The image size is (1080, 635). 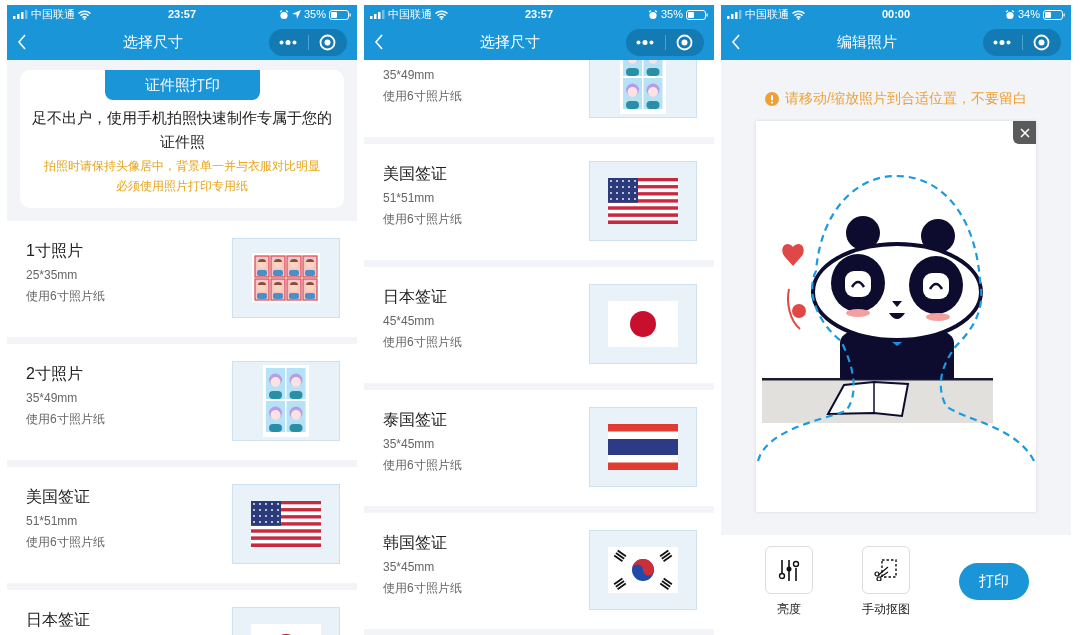 What do you see at coordinates (182, 130) in the screenshot?
I see `intro-text: 足不出户，使用手机拍照快速制作专属于您的证件照` at bounding box center [182, 130].